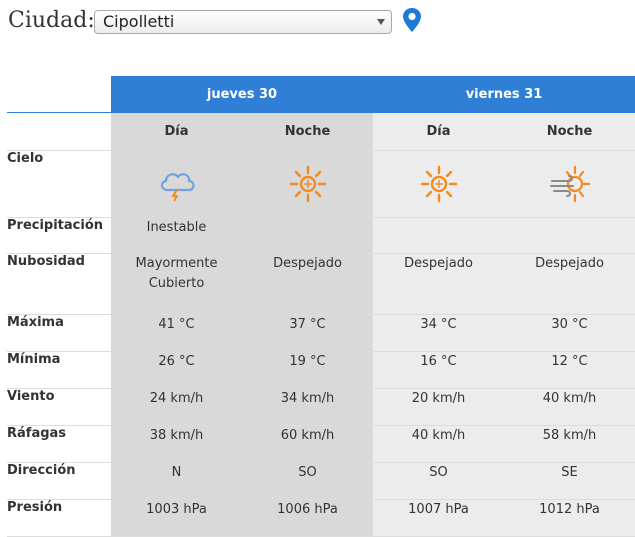  Describe the element at coordinates (242, 94) in the screenshot. I see `day-header-1: jueves 30` at that location.